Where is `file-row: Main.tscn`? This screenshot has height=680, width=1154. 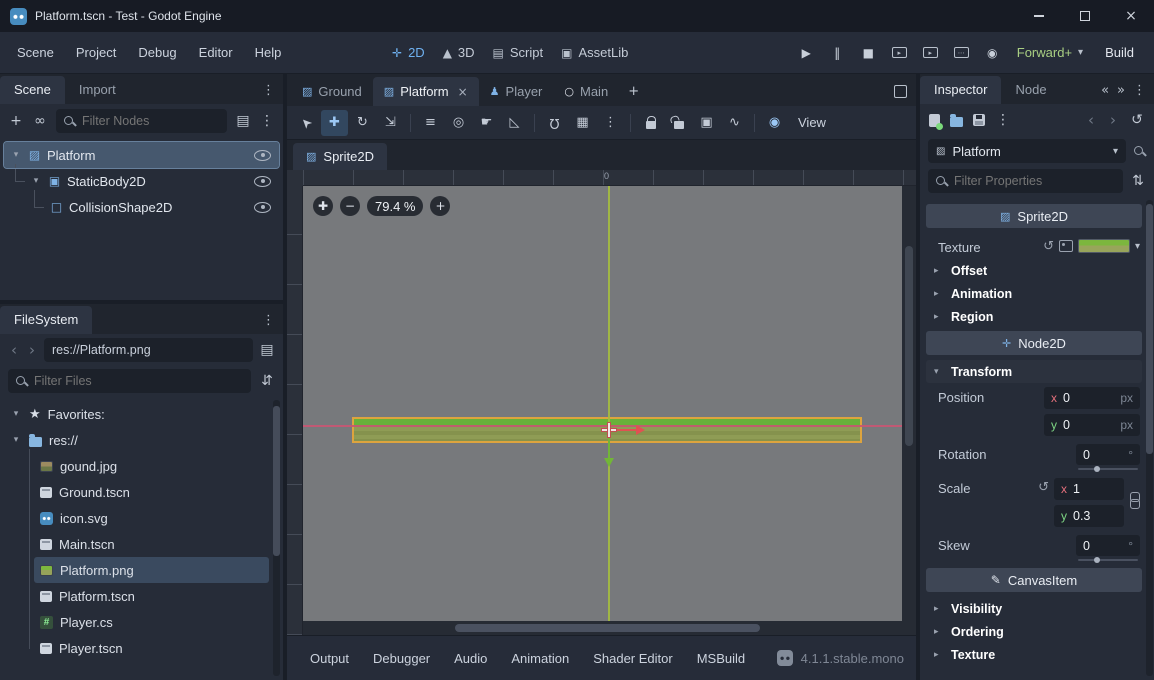 file-row: Main.tscn is located at coordinates (151, 544).